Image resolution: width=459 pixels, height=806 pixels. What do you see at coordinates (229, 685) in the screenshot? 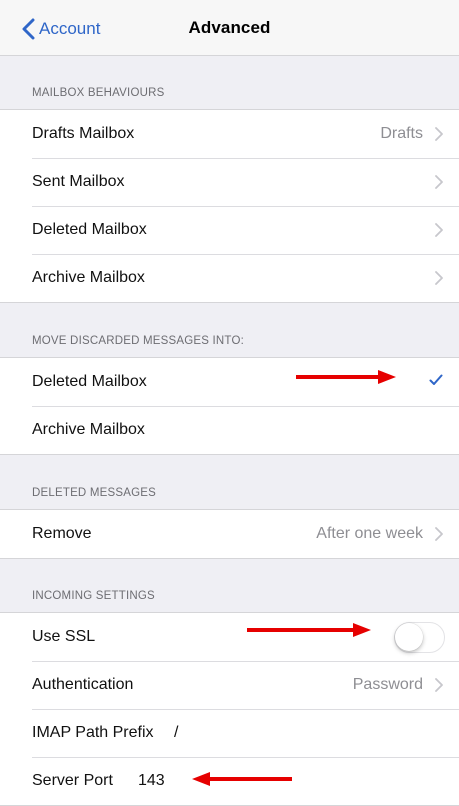
I see `row-authentication: Authentication Password` at bounding box center [229, 685].